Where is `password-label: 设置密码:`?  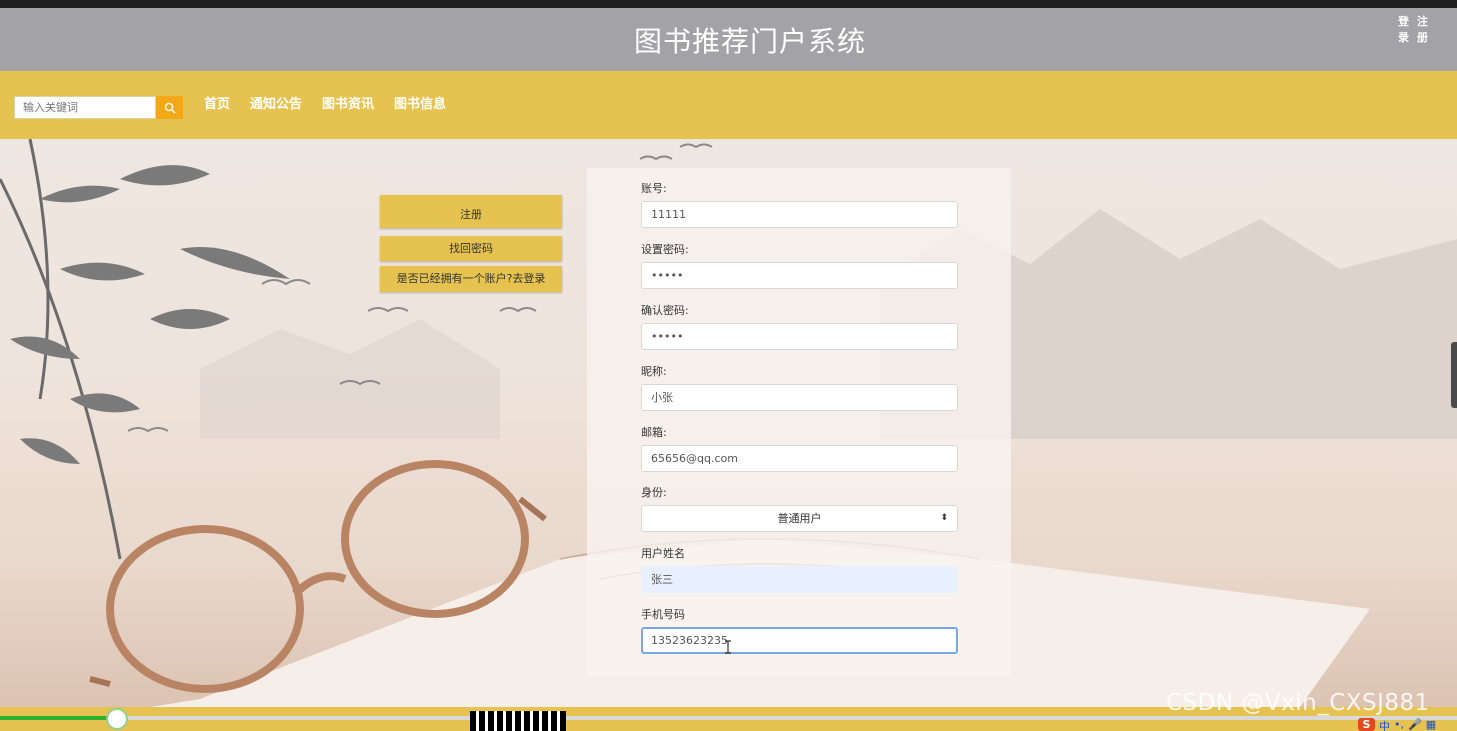
password-label: 设置密码: is located at coordinates (665, 249).